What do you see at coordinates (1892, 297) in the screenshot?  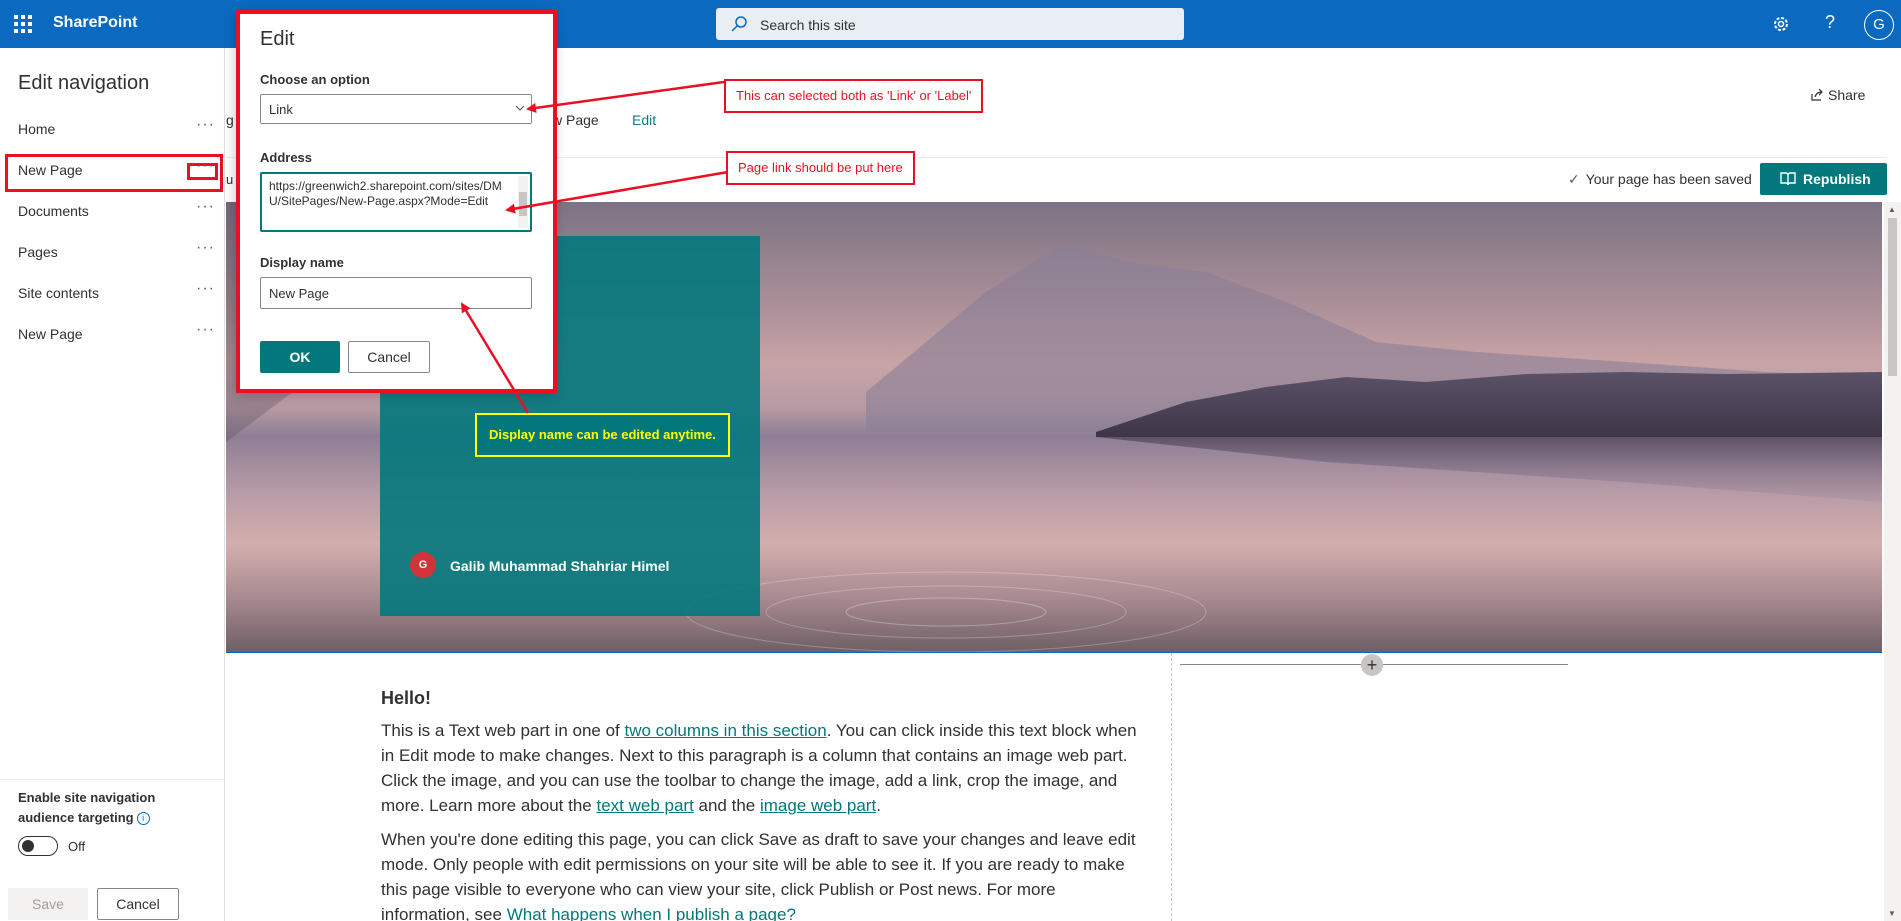 I see `scrollbar-thumb` at bounding box center [1892, 297].